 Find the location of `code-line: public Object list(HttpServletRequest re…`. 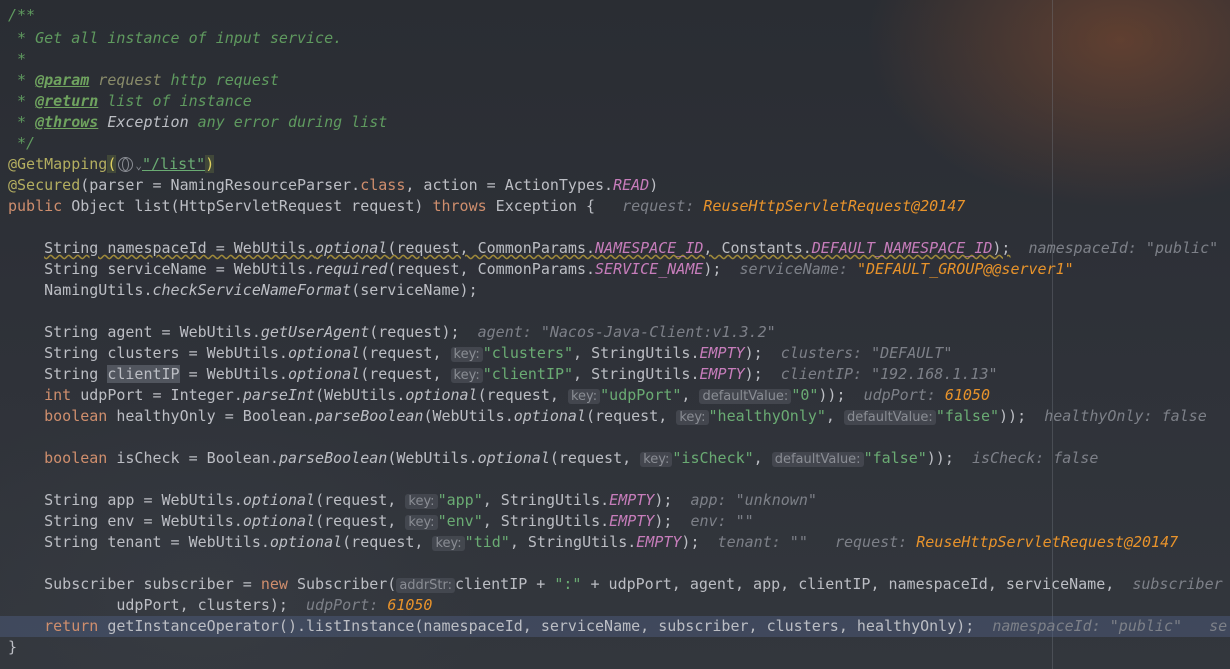

code-line: public Object list(HttpServletRequest re… is located at coordinates (486, 206).